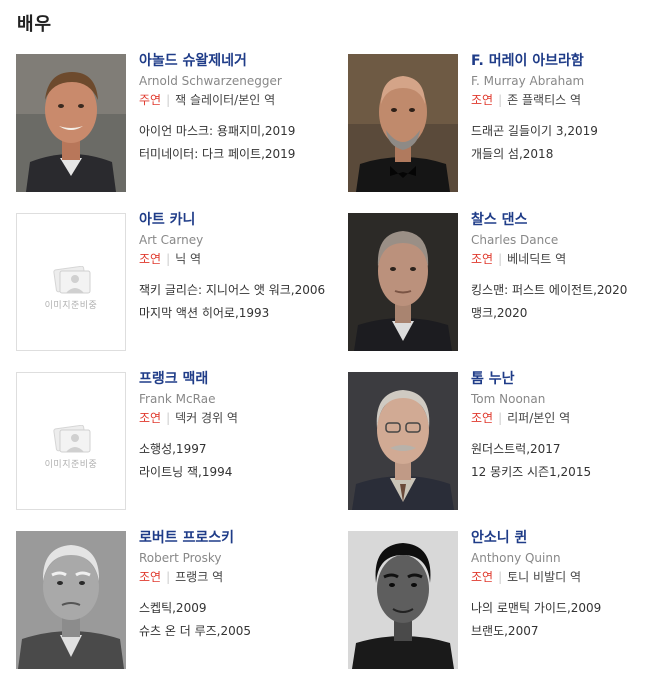  What do you see at coordinates (571, 449) in the screenshot?
I see `filmography-item: 원더스트럭,2017` at bounding box center [571, 449].